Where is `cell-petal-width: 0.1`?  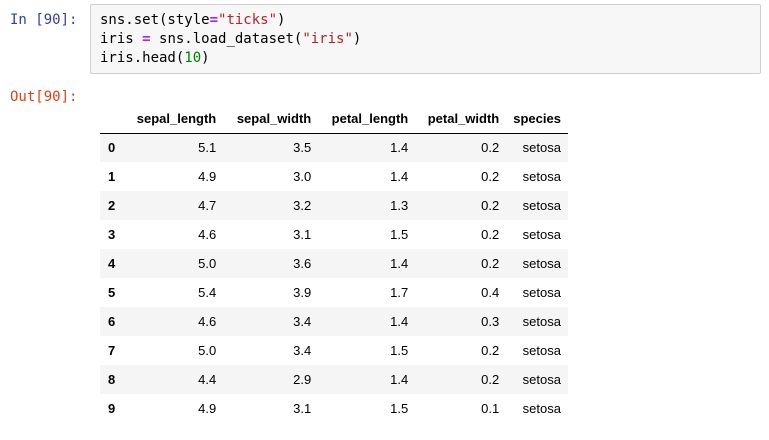
cell-petal-width: 0.1 is located at coordinates (490, 408).